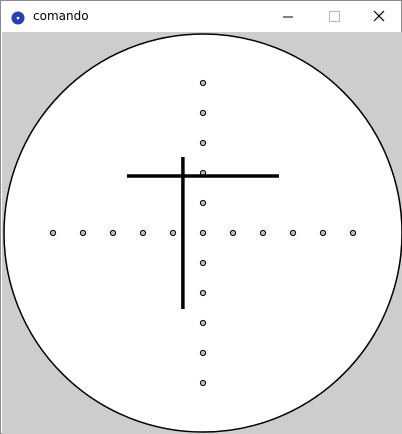  I want to click on maximize-icon, so click(334, 16).